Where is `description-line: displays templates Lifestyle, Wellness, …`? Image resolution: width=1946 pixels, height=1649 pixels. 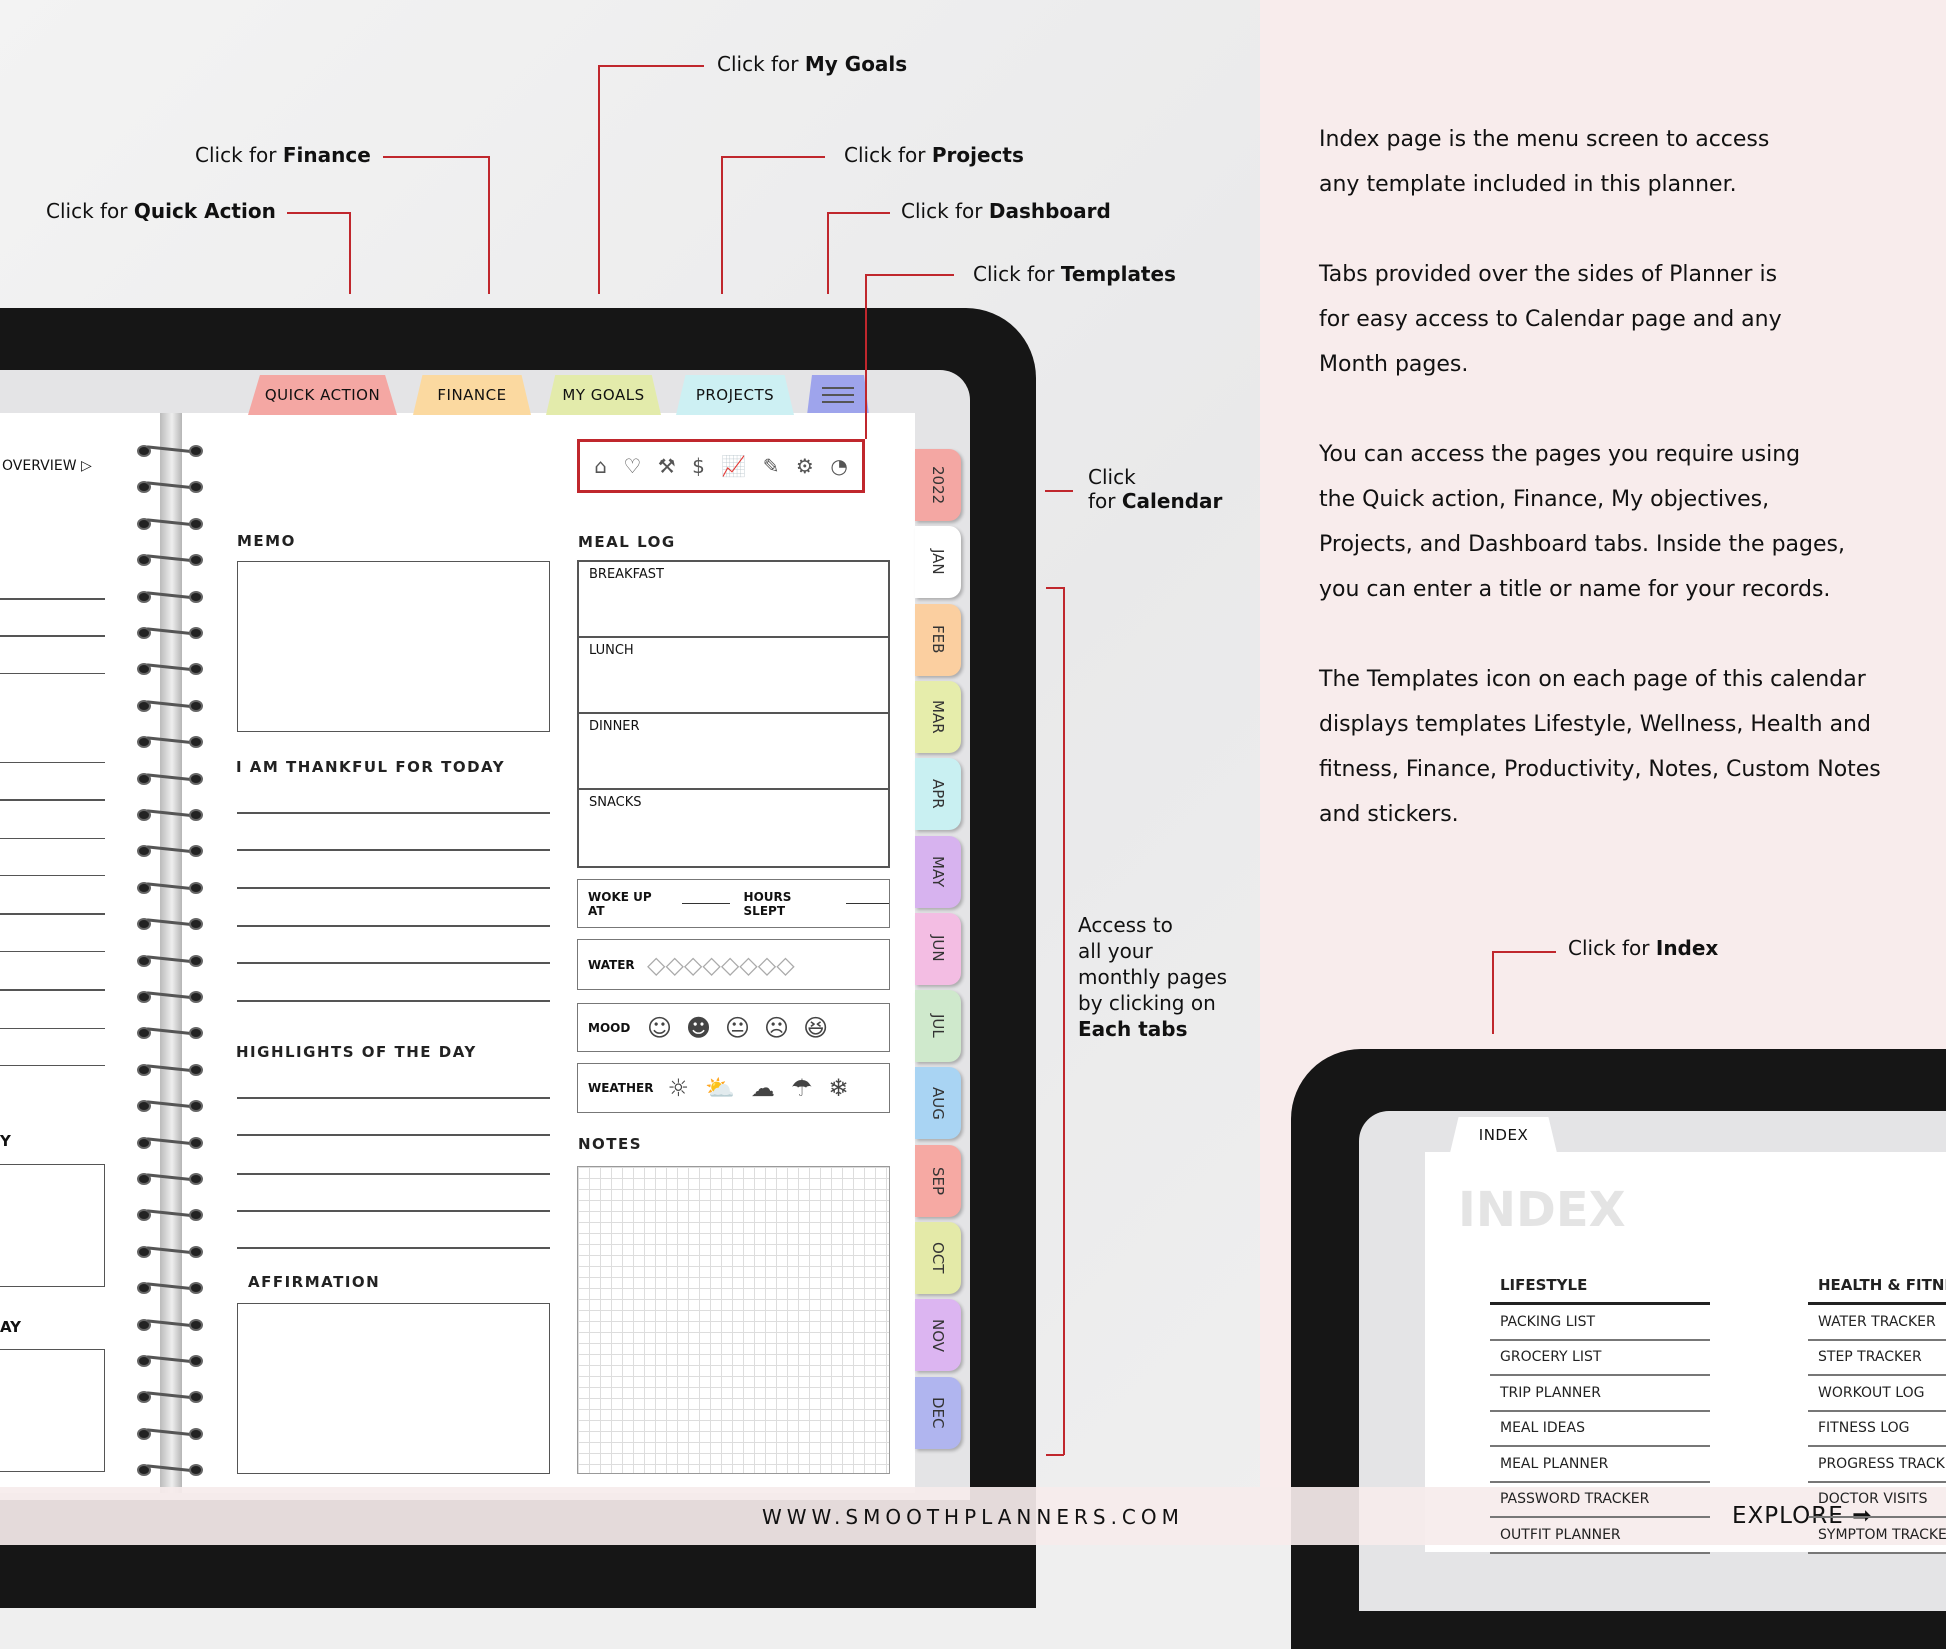
description-line: displays templates Lifestyle, Wellness, … is located at coordinates (1595, 724).